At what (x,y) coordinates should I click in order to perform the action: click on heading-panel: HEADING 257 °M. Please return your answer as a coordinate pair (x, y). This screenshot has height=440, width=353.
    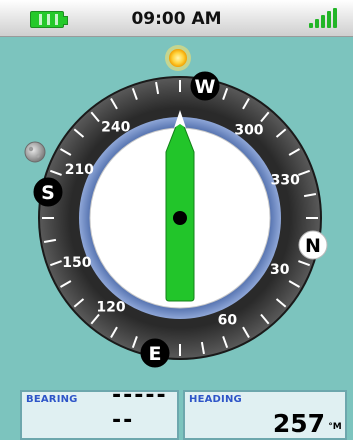
    Looking at the image, I should click on (265, 415).